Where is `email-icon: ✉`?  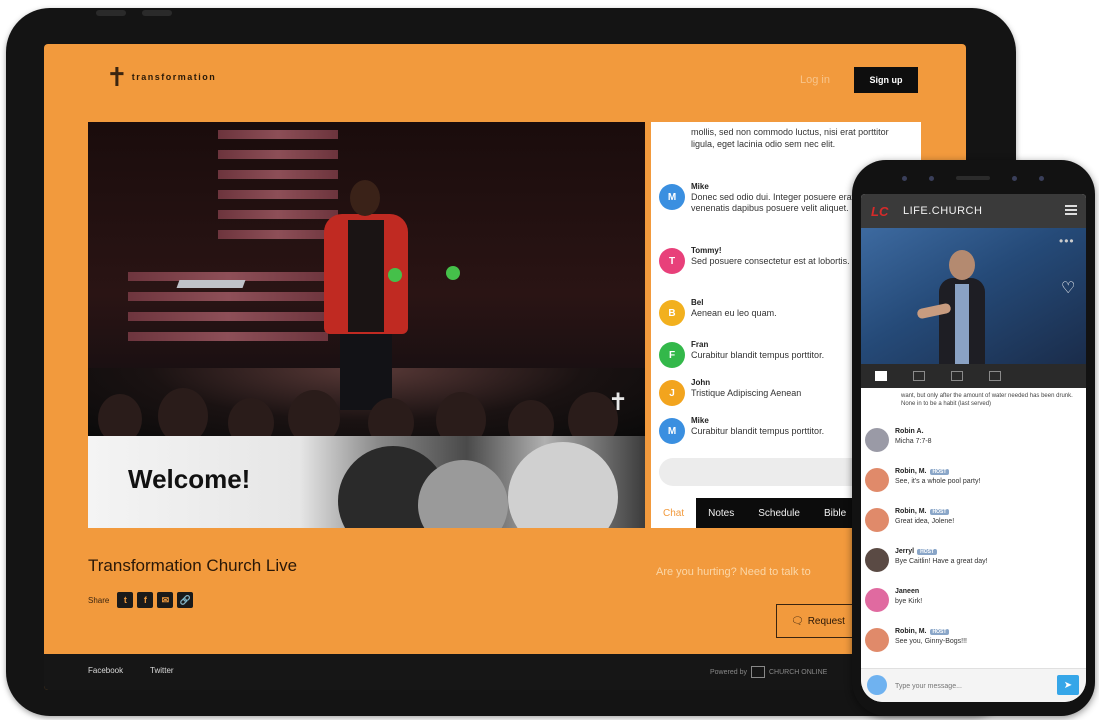
email-icon: ✉ is located at coordinates (165, 600).